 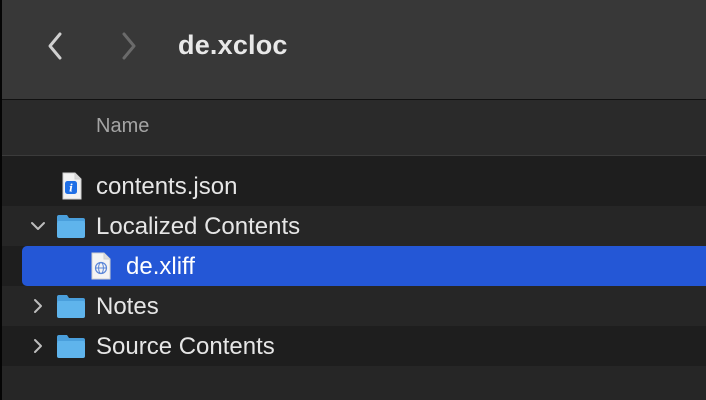 I want to click on list-item: Source Contents, so click(x=354, y=346).